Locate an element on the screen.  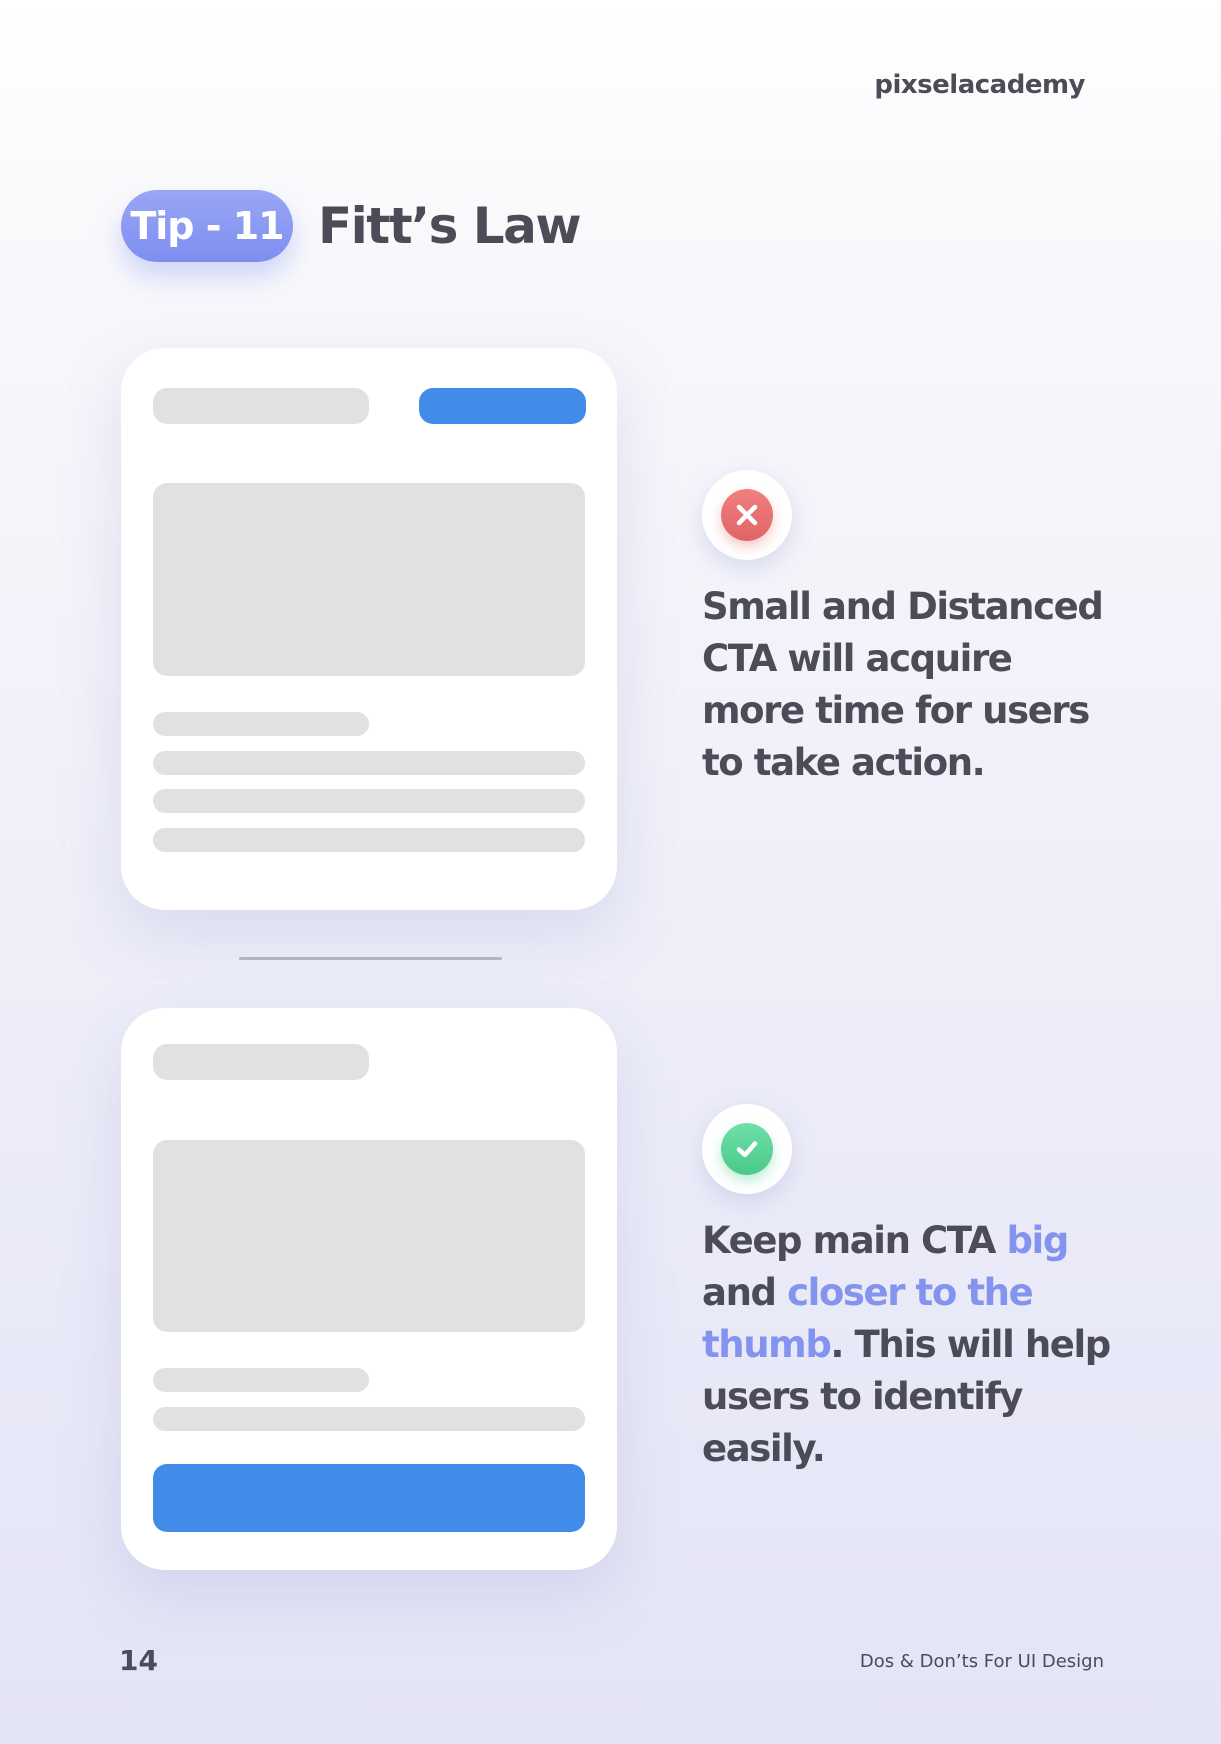
do-status-badge is located at coordinates (747, 1149).